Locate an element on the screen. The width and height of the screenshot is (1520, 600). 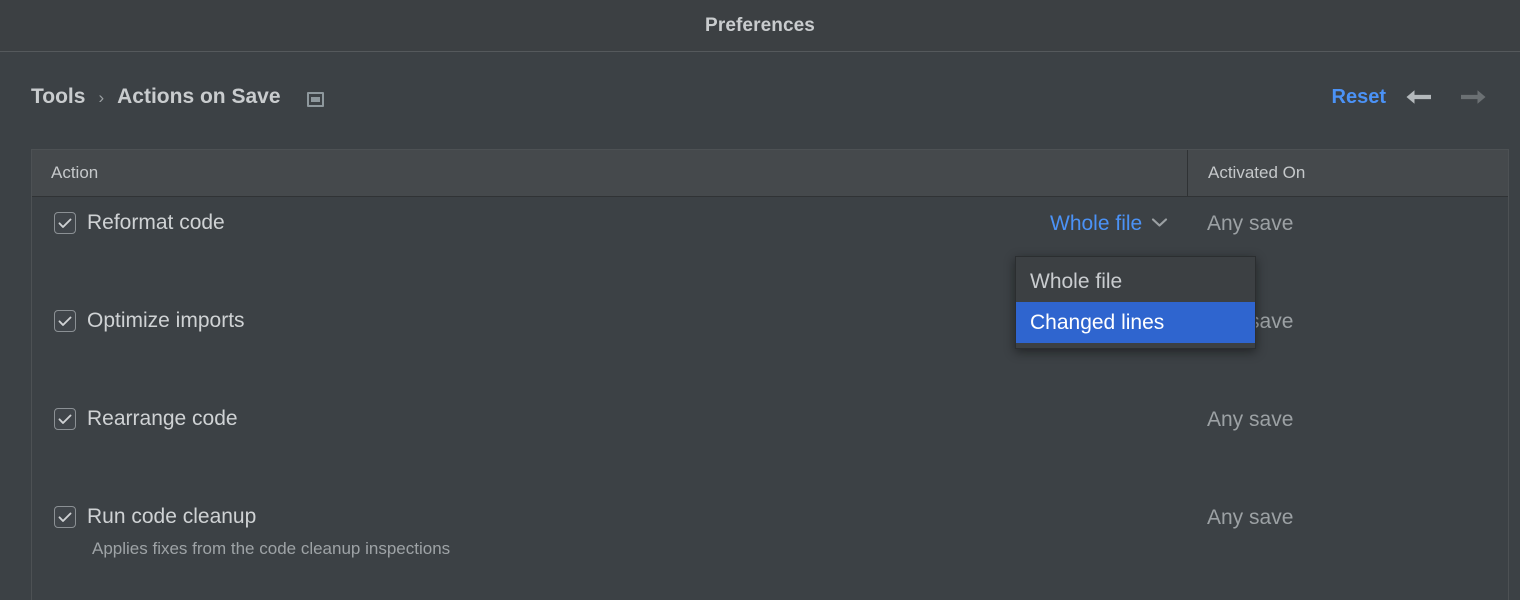
header-actions: Reset is located at coordinates (1413, 97).